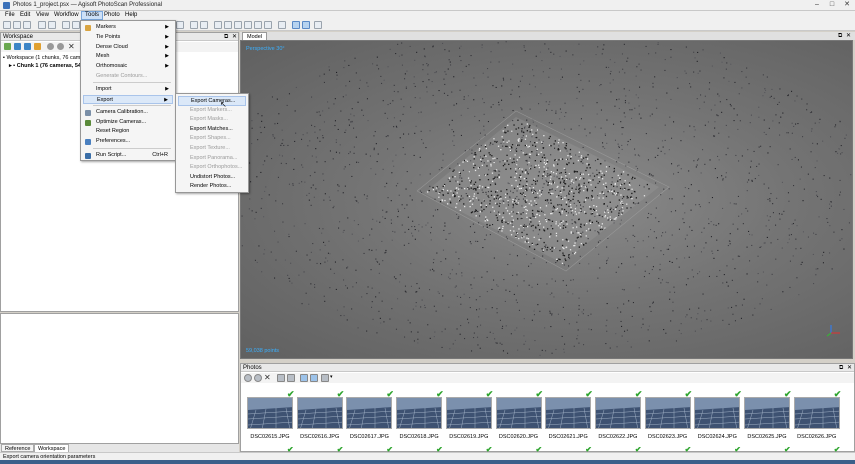 This screenshot has height=464, width=855. What do you see at coordinates (71, 46) in the screenshot?
I see `remove-icon: ✕` at bounding box center [71, 46].